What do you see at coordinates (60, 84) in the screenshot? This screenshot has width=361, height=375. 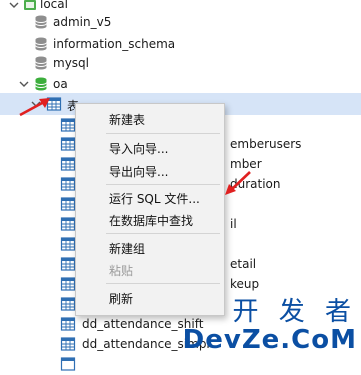 I see `tree-label: oa` at bounding box center [60, 84].